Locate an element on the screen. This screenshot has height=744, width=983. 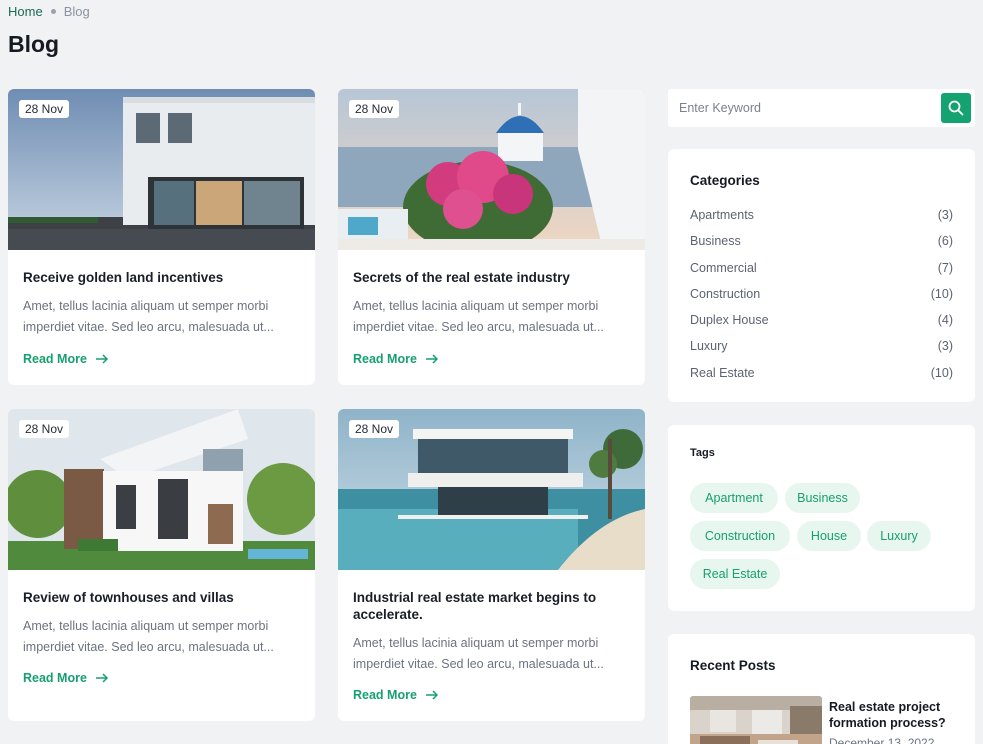
search-input is located at coordinates (803, 108).